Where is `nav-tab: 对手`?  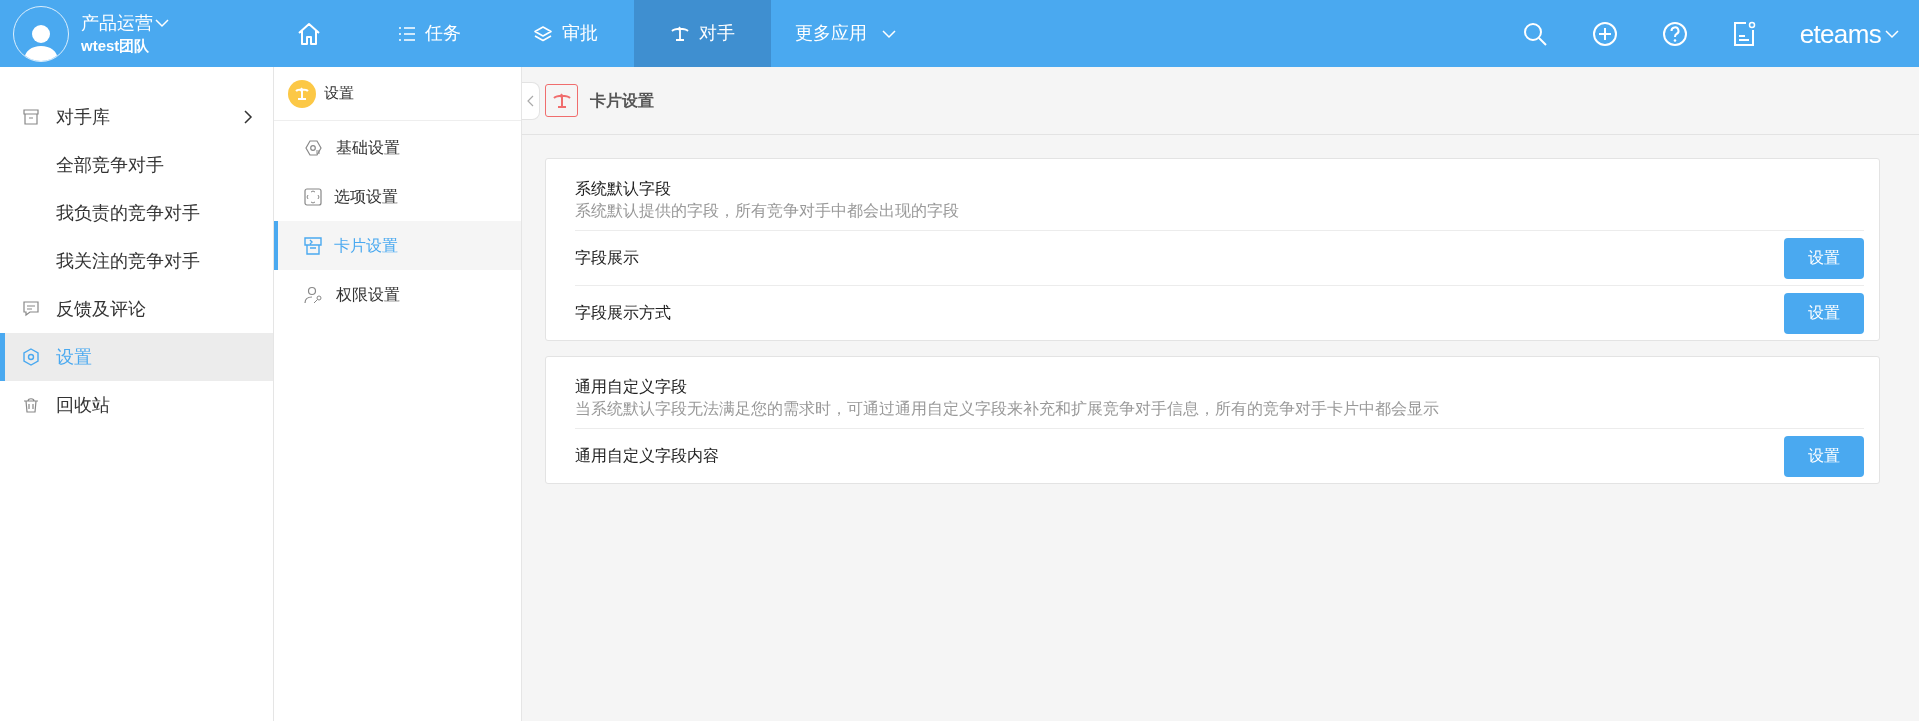
nav-tab: 对手 is located at coordinates (702, 33).